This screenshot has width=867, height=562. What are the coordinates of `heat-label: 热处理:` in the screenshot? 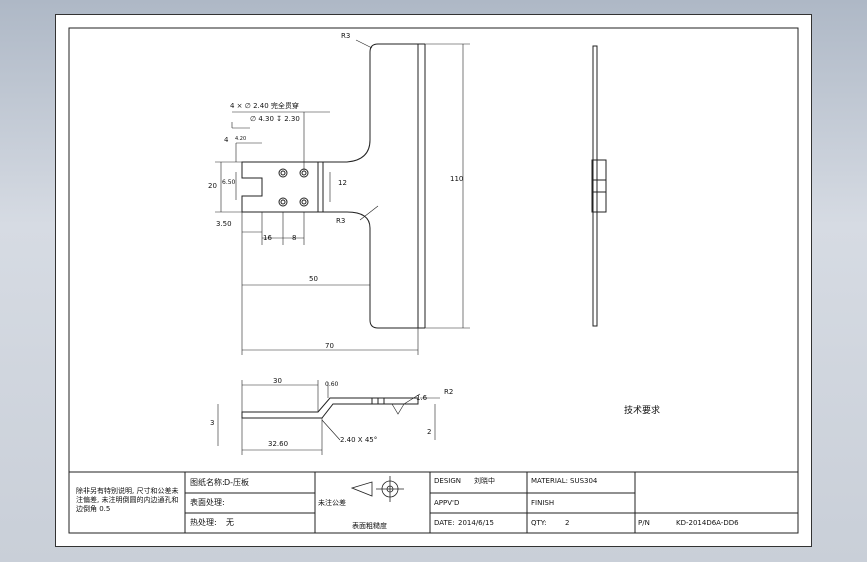 It's located at (203, 522).